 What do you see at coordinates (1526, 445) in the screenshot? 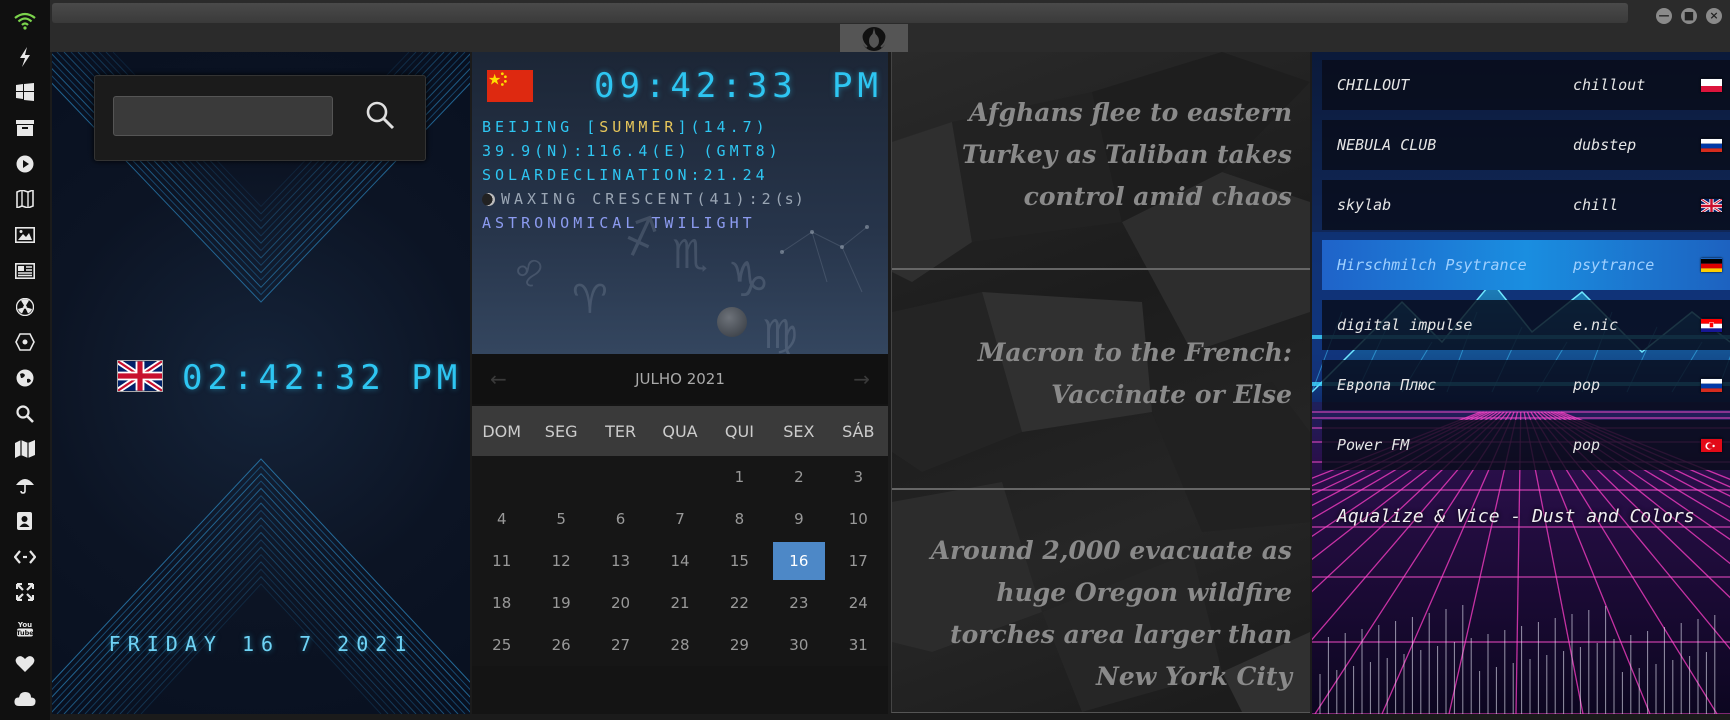
I see `station-item: Power FM pop` at bounding box center [1526, 445].